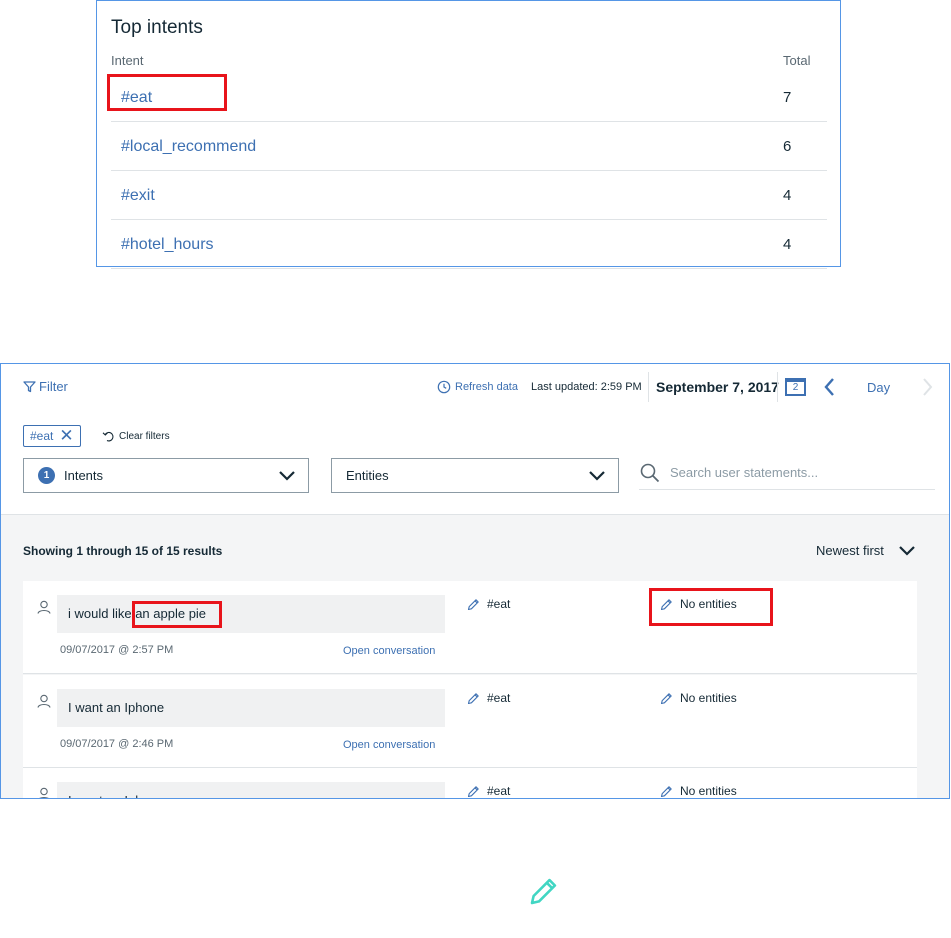 This screenshot has width=951, height=938. I want to click on intent-row: #exit 4, so click(469, 195).